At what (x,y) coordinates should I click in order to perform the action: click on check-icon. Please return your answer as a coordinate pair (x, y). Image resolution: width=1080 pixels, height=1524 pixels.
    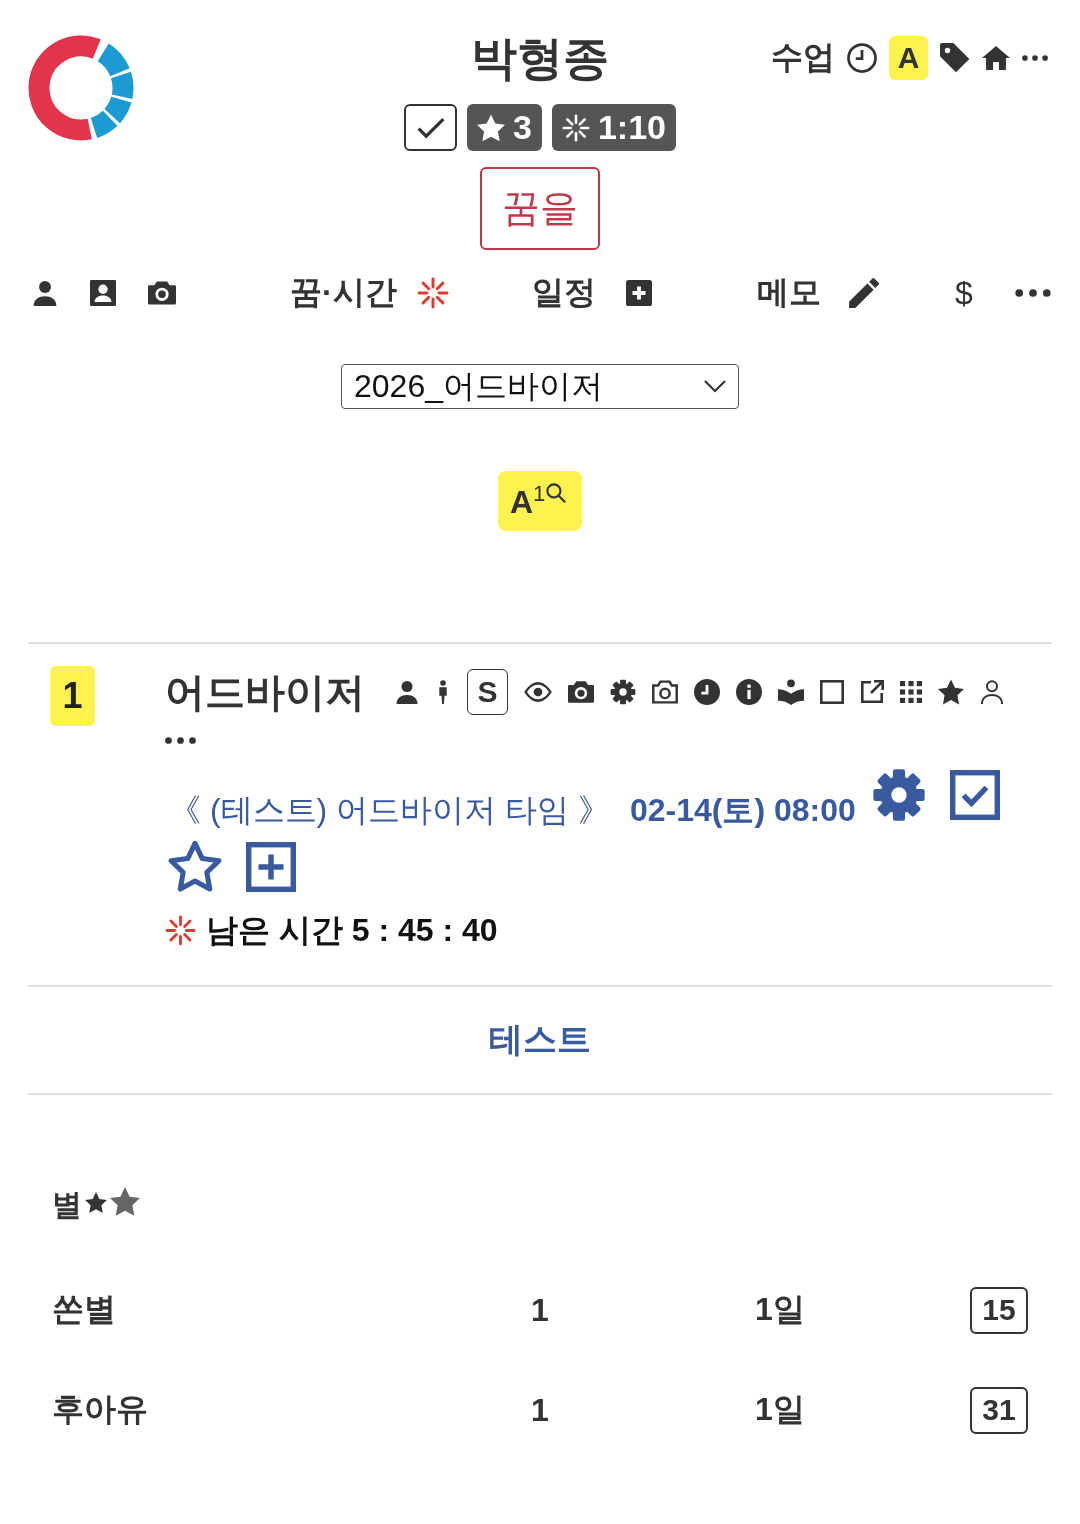
    Looking at the image, I should click on (430, 127).